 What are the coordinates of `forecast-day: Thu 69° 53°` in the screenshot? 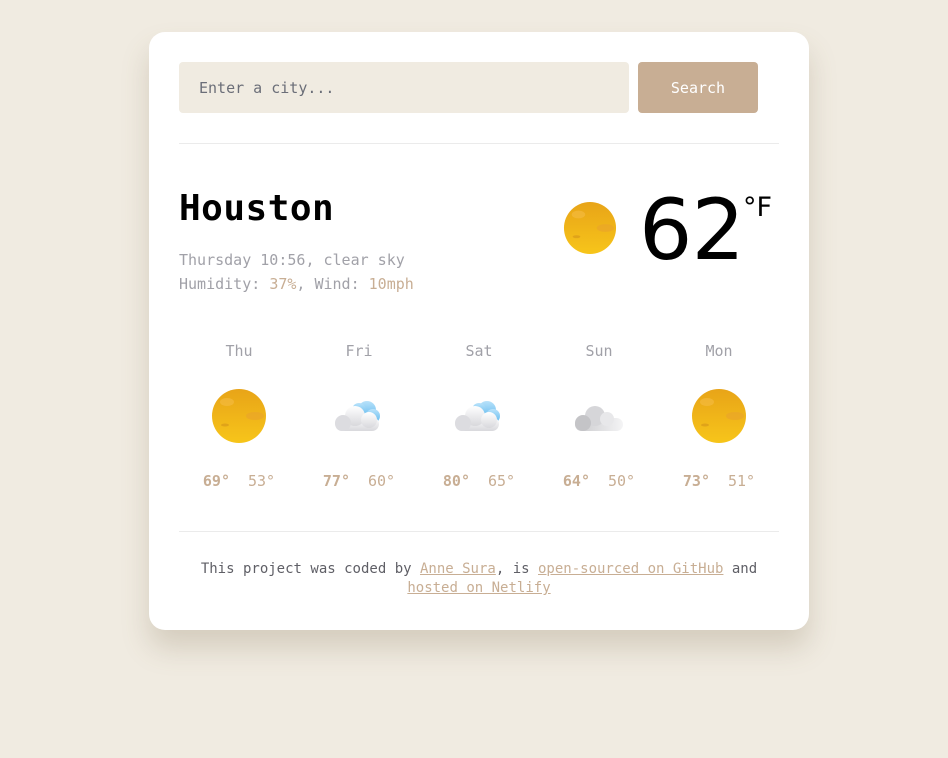 It's located at (239, 420).